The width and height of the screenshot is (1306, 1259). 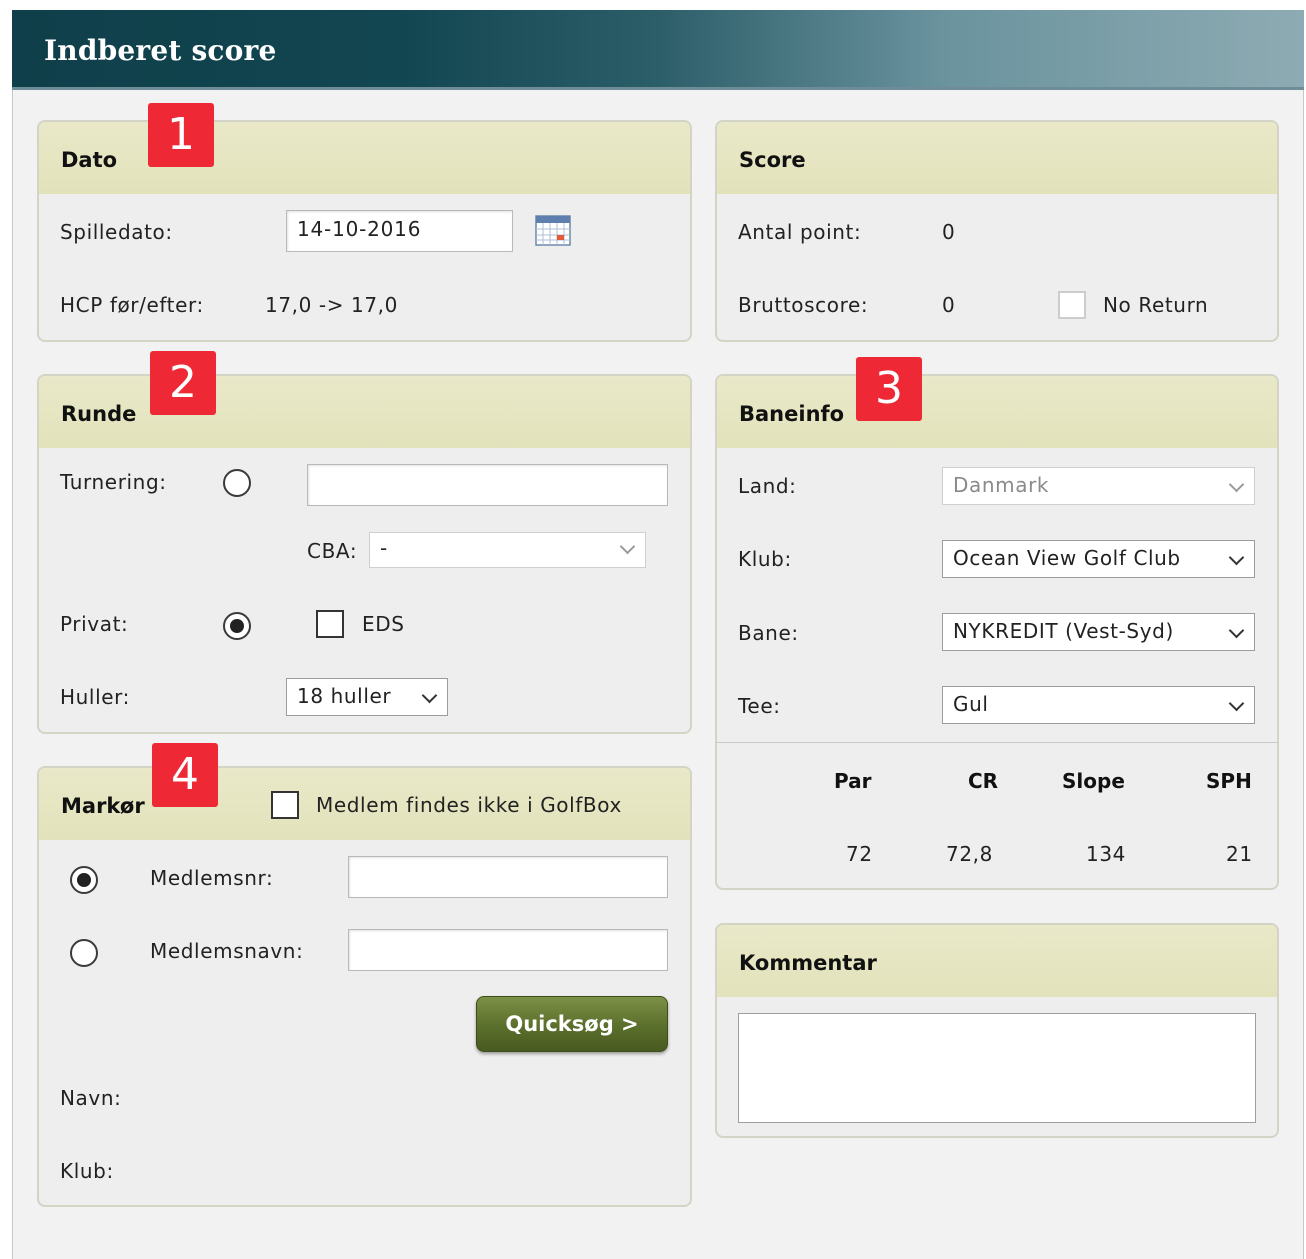 What do you see at coordinates (803, 305) in the screenshot?
I see `bruttoscore-label: Bruttoscore:` at bounding box center [803, 305].